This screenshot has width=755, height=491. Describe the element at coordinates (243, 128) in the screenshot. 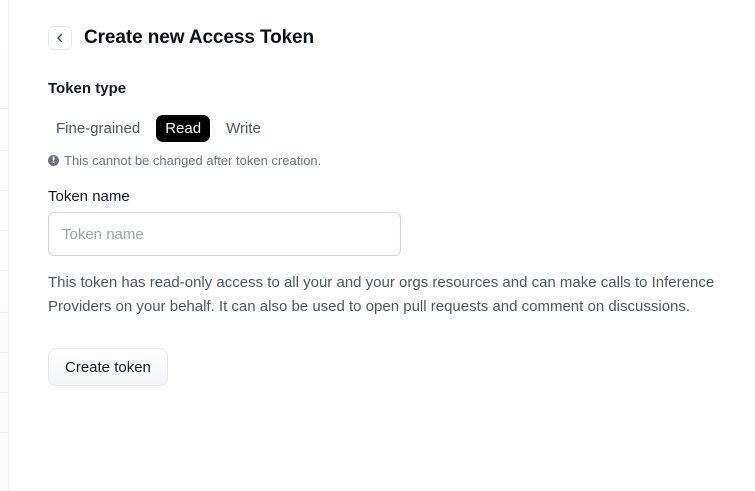

I see `tab-write: Write` at that location.